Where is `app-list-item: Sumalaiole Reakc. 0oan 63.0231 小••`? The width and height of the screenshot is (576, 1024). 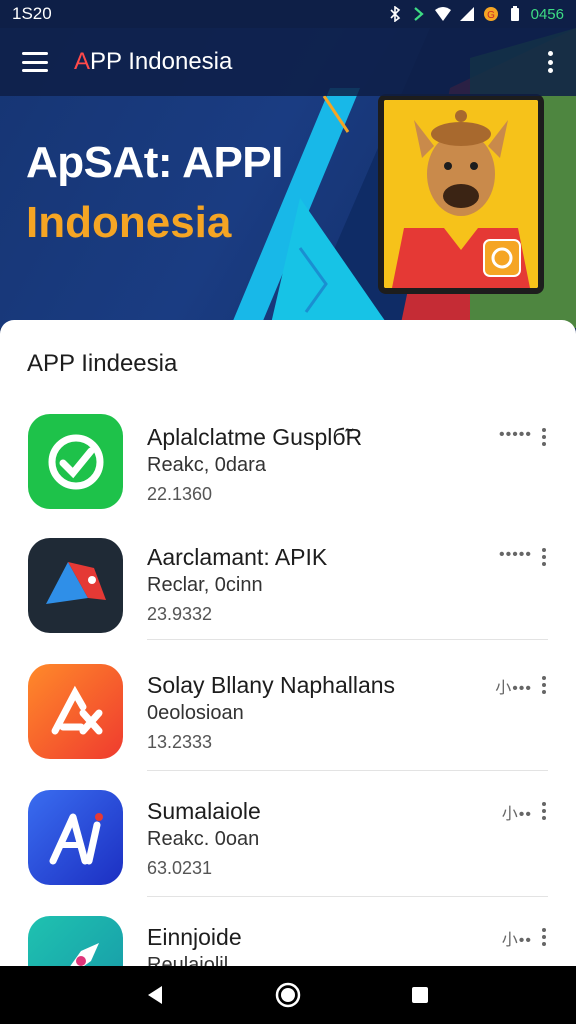
app-list-item: Sumalaiole Reakc. 0oan 63.0231 小•• is located at coordinates (288, 853).